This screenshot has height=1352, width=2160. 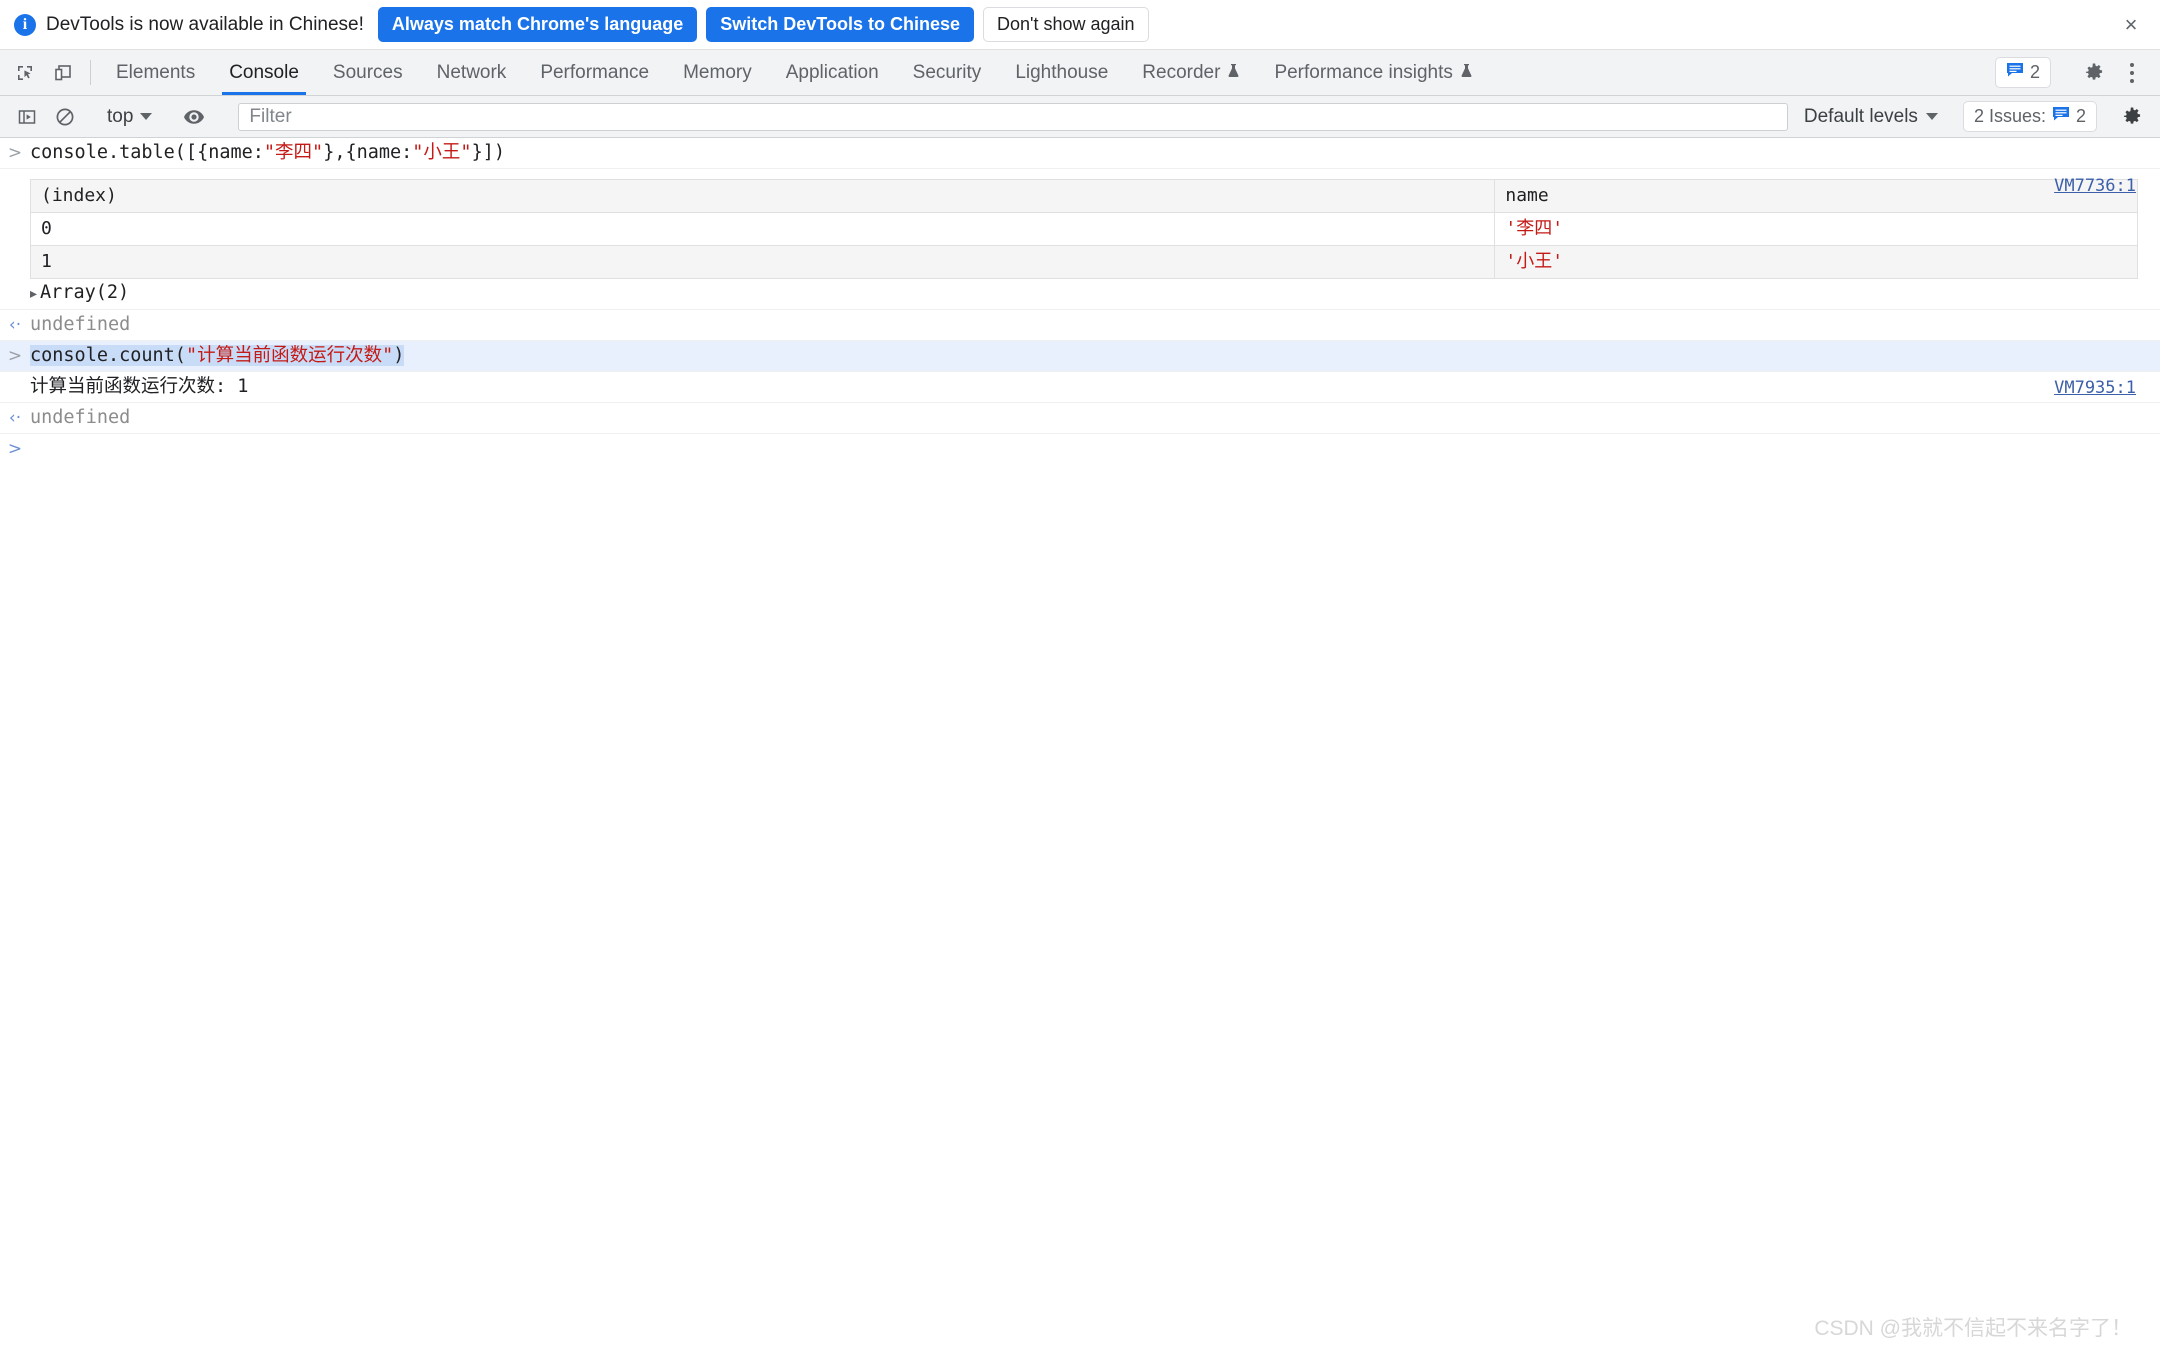 I want to click on log-text: 计算当前函数运行次数: 1, so click(x=139, y=386).